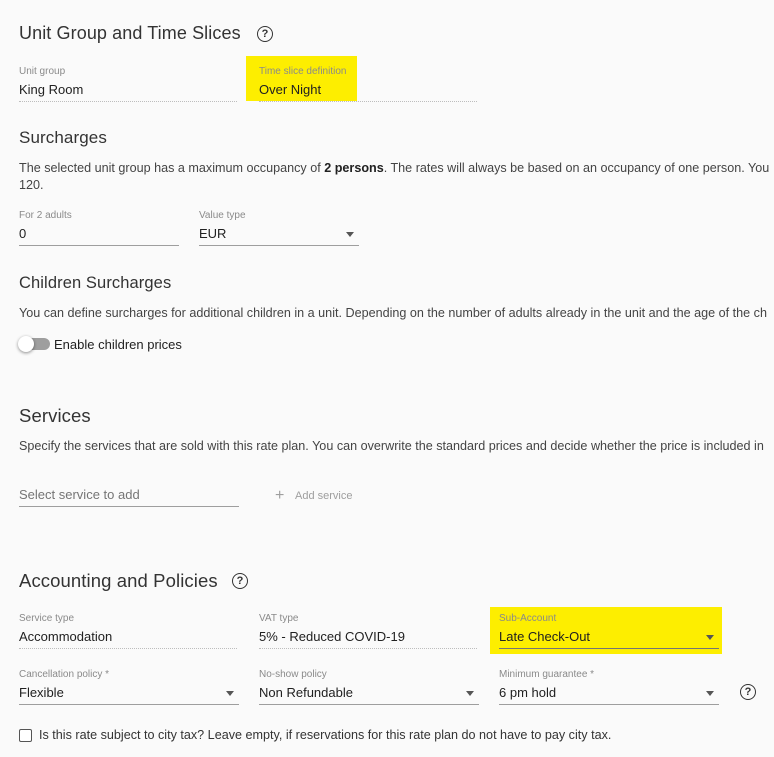 This screenshot has width=774, height=757. What do you see at coordinates (222, 215) in the screenshot?
I see `value-type-label: Value type` at bounding box center [222, 215].